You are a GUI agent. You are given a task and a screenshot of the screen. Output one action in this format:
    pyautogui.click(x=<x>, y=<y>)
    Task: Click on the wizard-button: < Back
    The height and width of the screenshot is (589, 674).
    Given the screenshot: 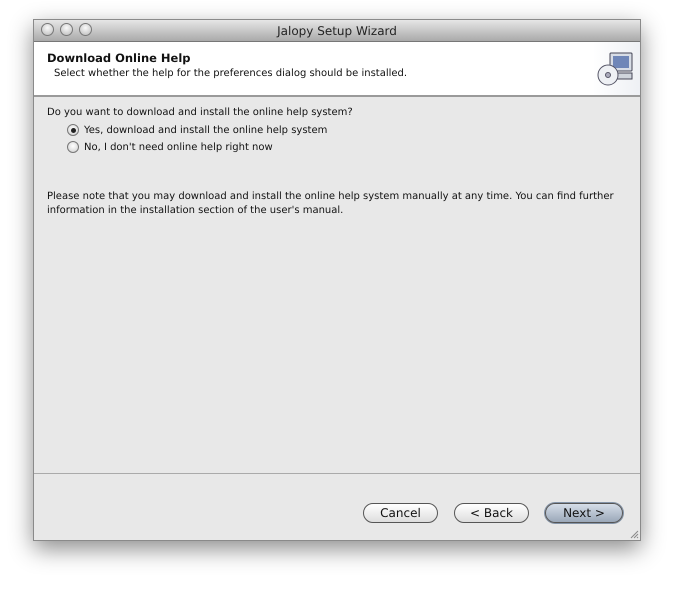 What is the action you would take?
    pyautogui.click(x=491, y=513)
    